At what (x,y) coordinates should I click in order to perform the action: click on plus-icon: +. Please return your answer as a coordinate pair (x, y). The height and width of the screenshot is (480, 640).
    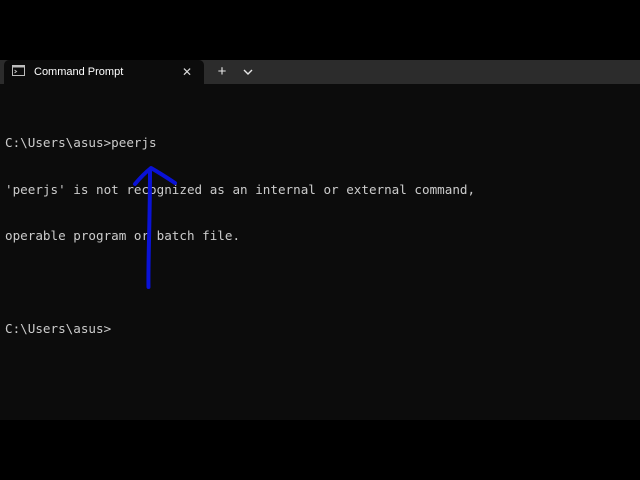
    Looking at the image, I should click on (222, 72).